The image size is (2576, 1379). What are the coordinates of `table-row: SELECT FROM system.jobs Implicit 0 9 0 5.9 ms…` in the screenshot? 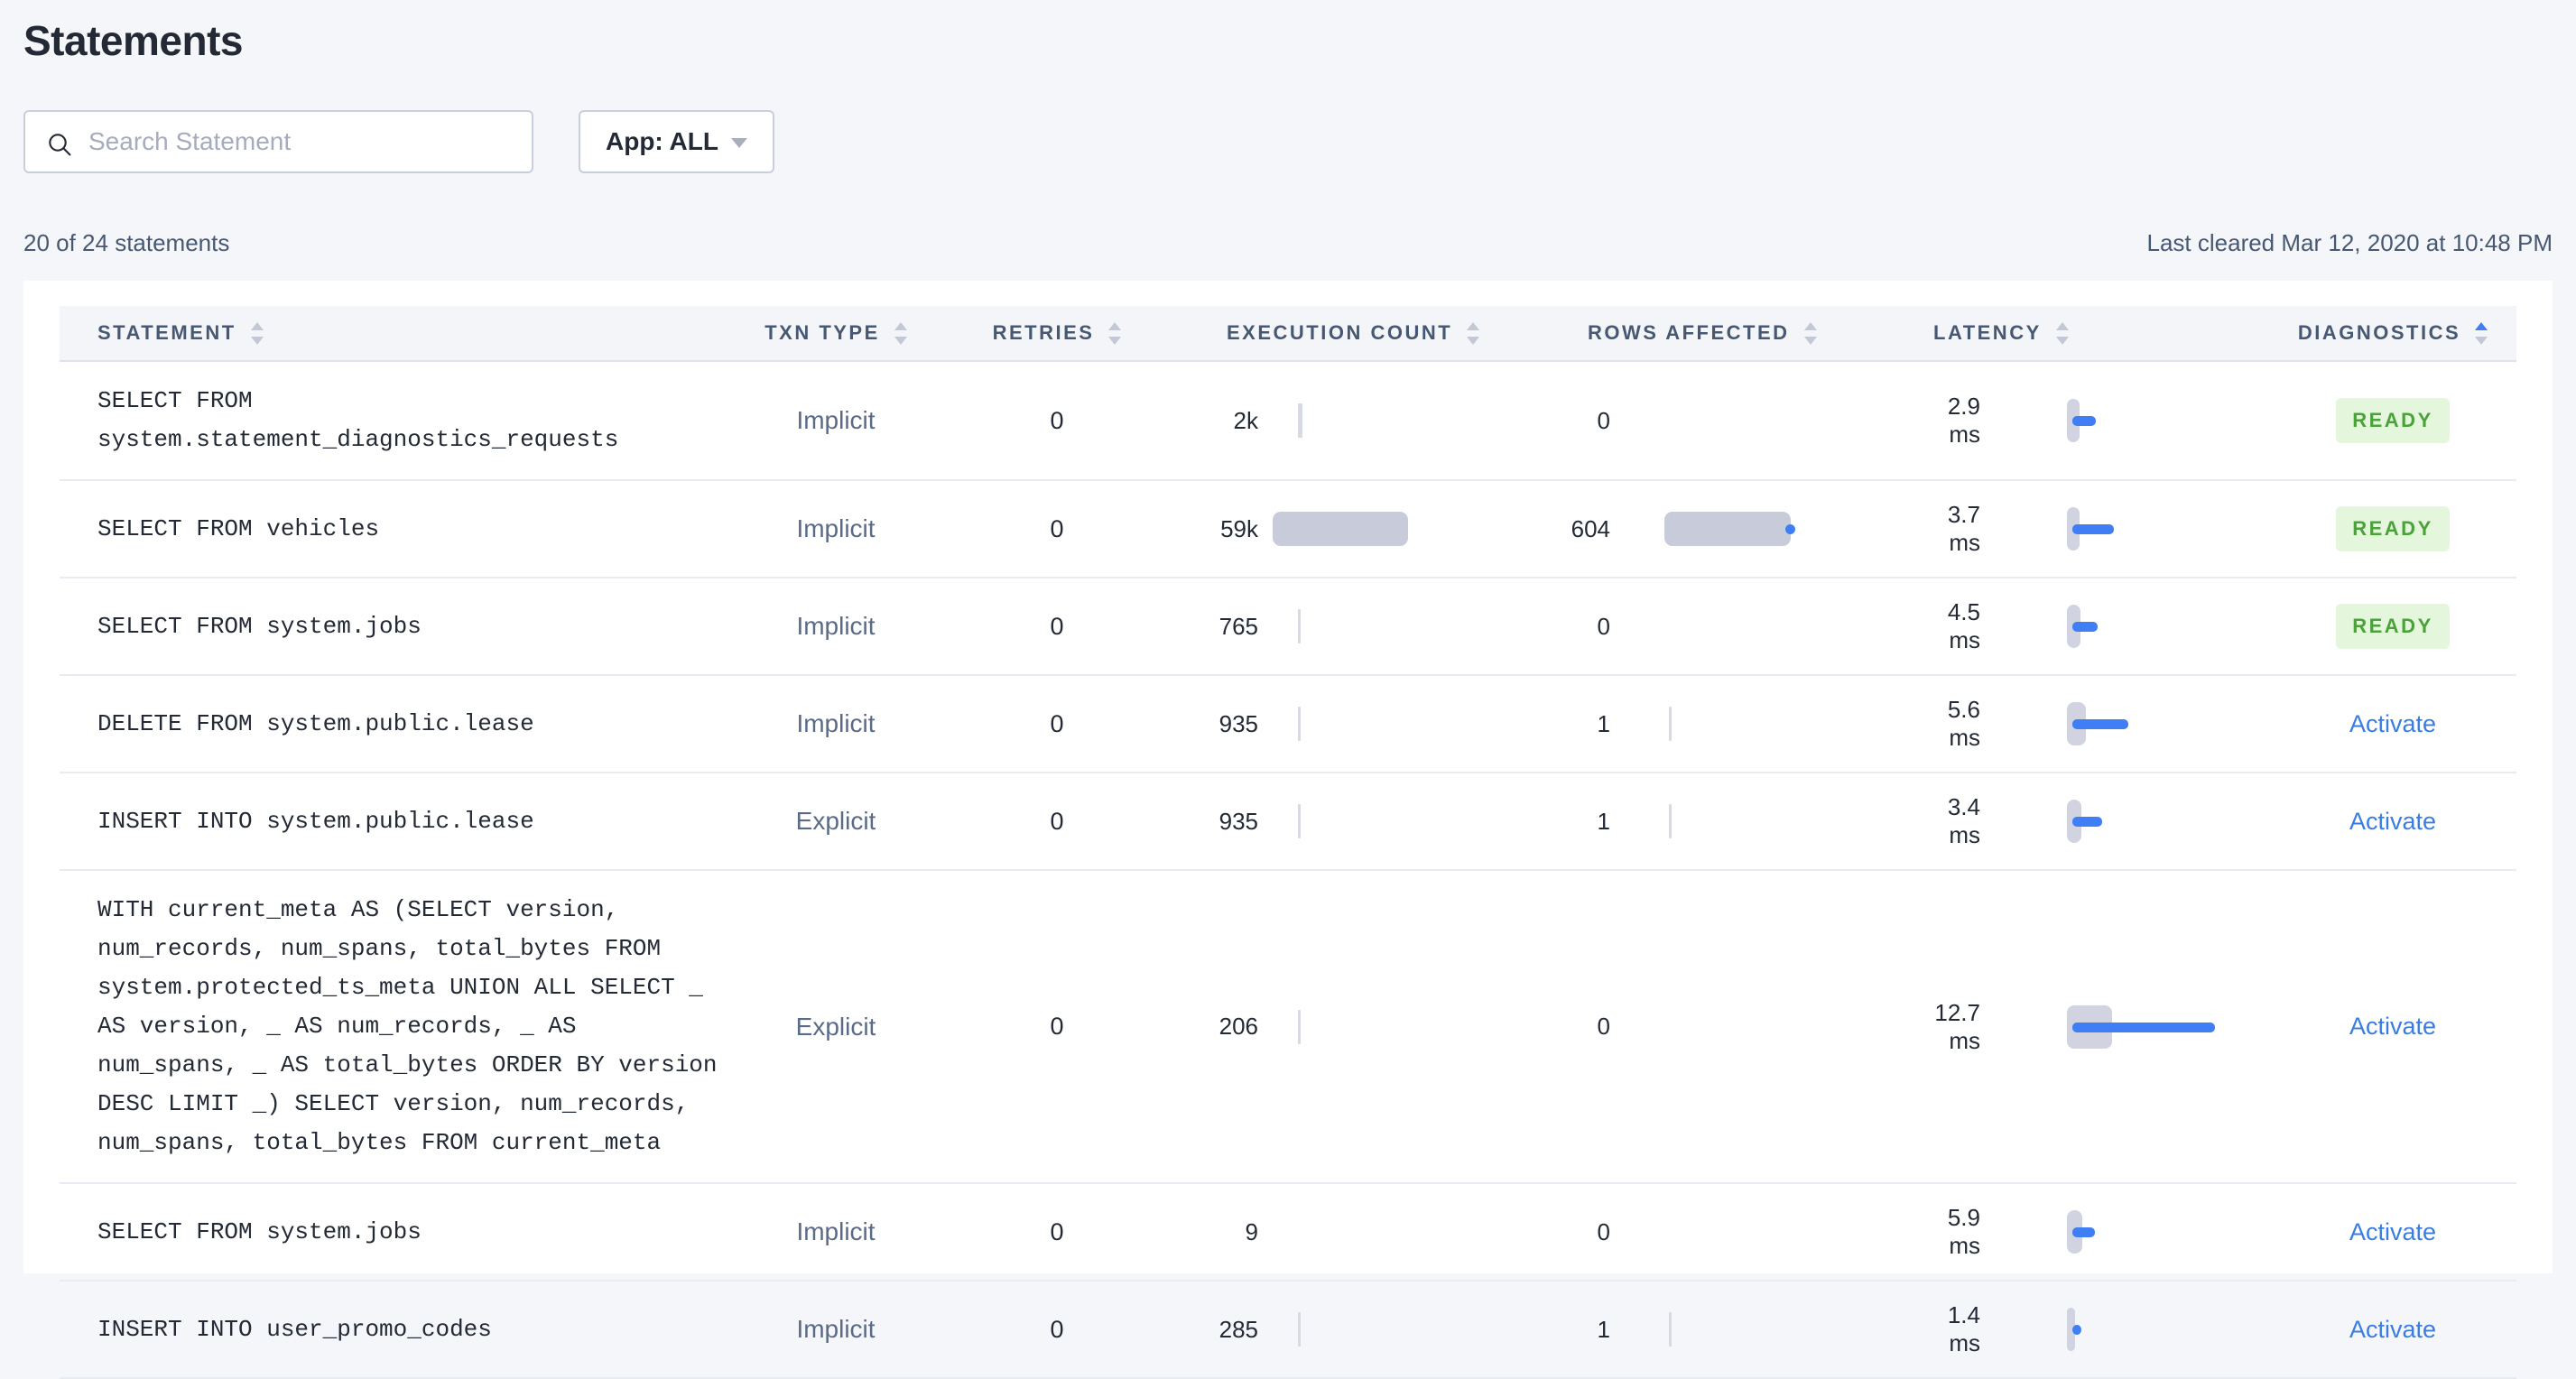 It's located at (1288, 1233).